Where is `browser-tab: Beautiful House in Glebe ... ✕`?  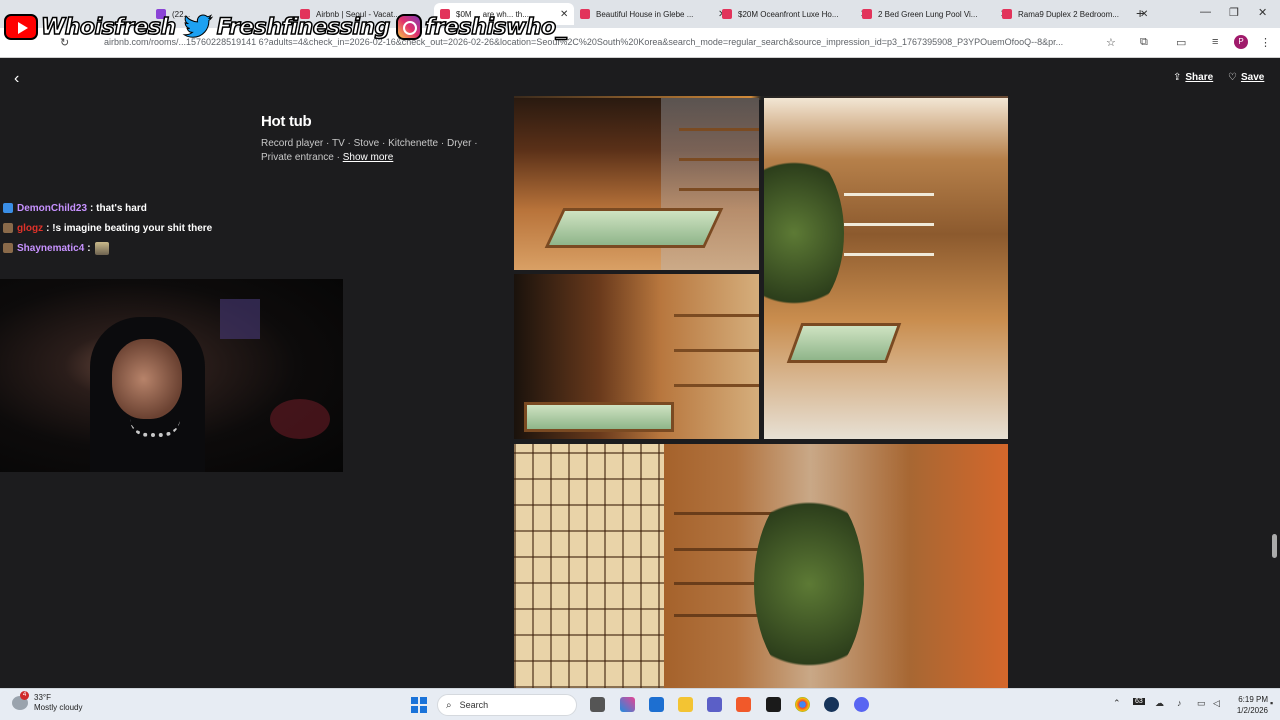
browser-tab: Beautiful House in Glebe ... ✕ is located at coordinates (653, 14).